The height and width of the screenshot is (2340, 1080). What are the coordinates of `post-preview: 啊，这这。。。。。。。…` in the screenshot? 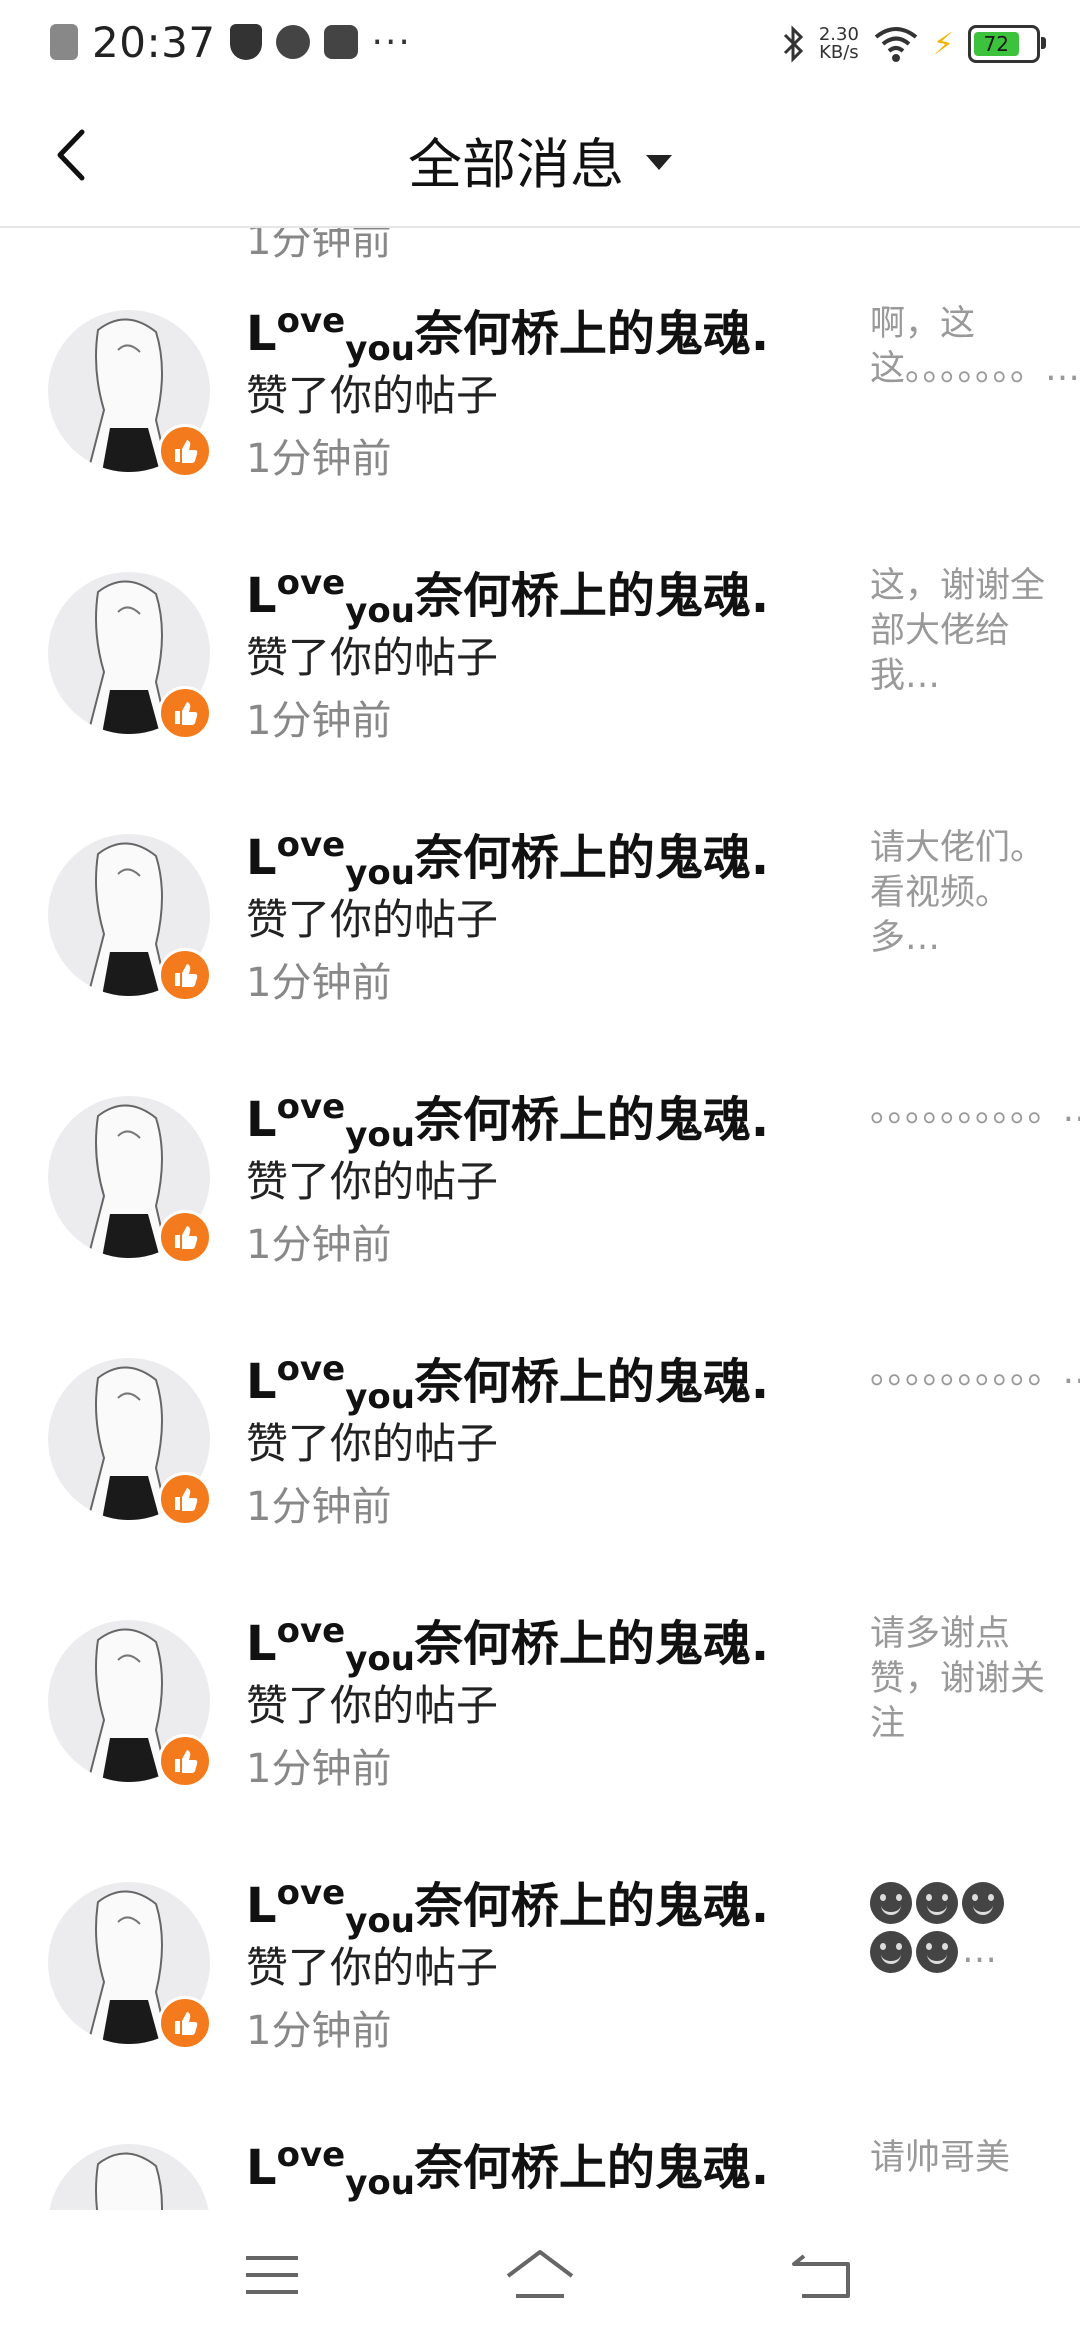 It's located at (975, 347).